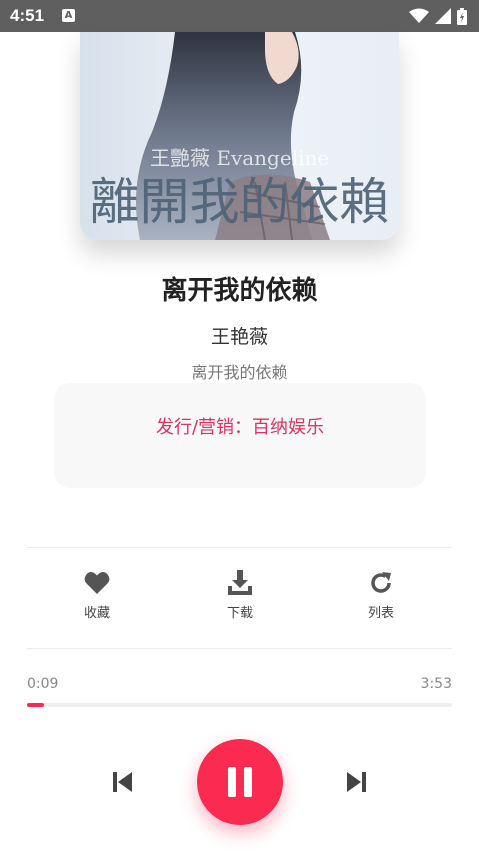  What do you see at coordinates (97, 595) in the screenshot?
I see `favorite-button: 收藏` at bounding box center [97, 595].